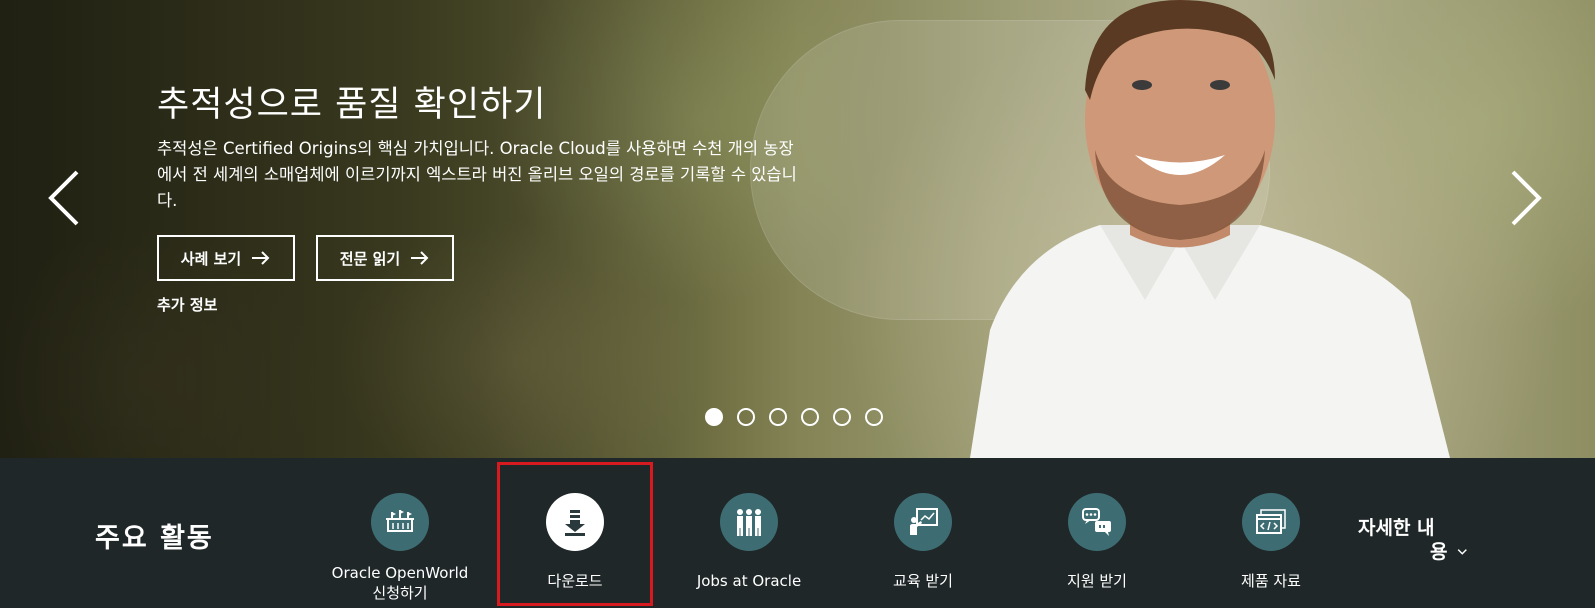 The image size is (1595, 608). What do you see at coordinates (1463, 552) in the screenshot?
I see `chevron-down-icon` at bounding box center [1463, 552].